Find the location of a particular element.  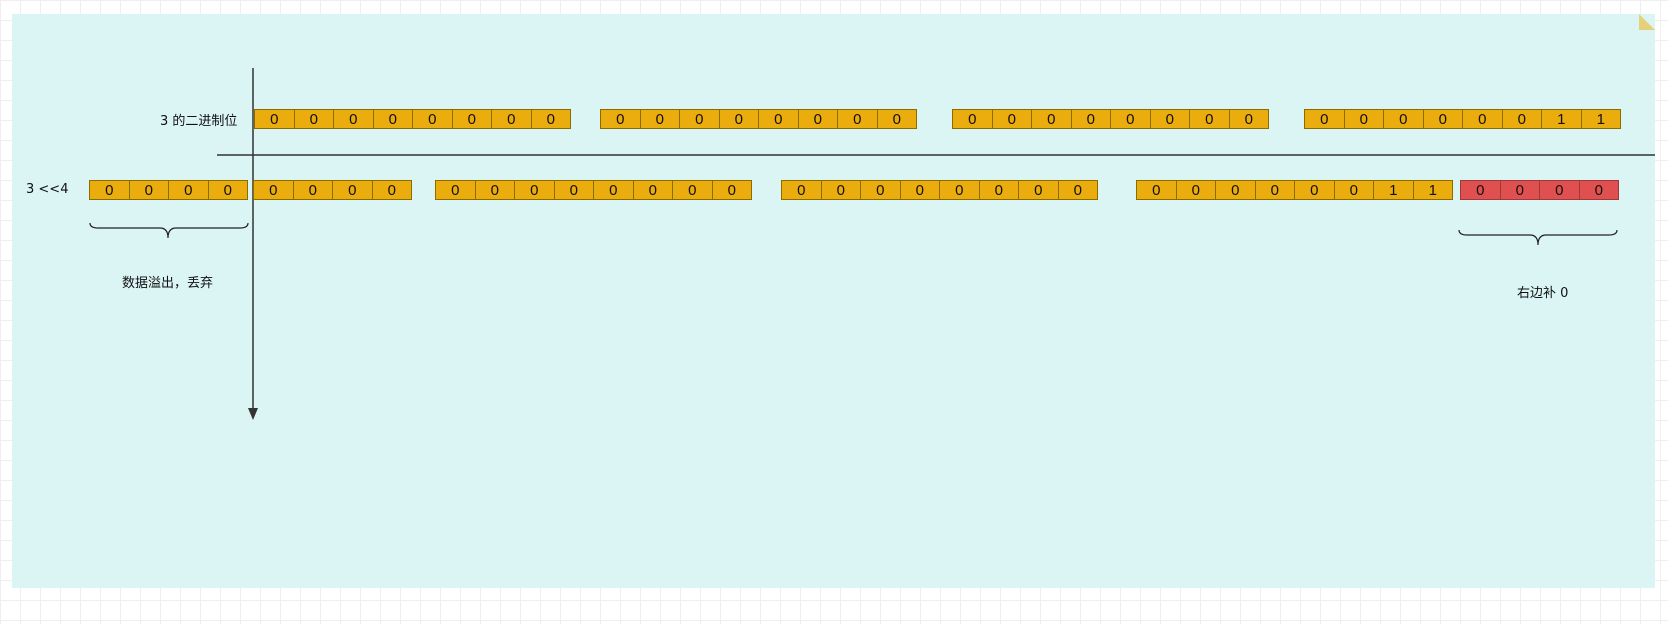

binary-of-3-label: 3 的二进制位 is located at coordinates (199, 121).